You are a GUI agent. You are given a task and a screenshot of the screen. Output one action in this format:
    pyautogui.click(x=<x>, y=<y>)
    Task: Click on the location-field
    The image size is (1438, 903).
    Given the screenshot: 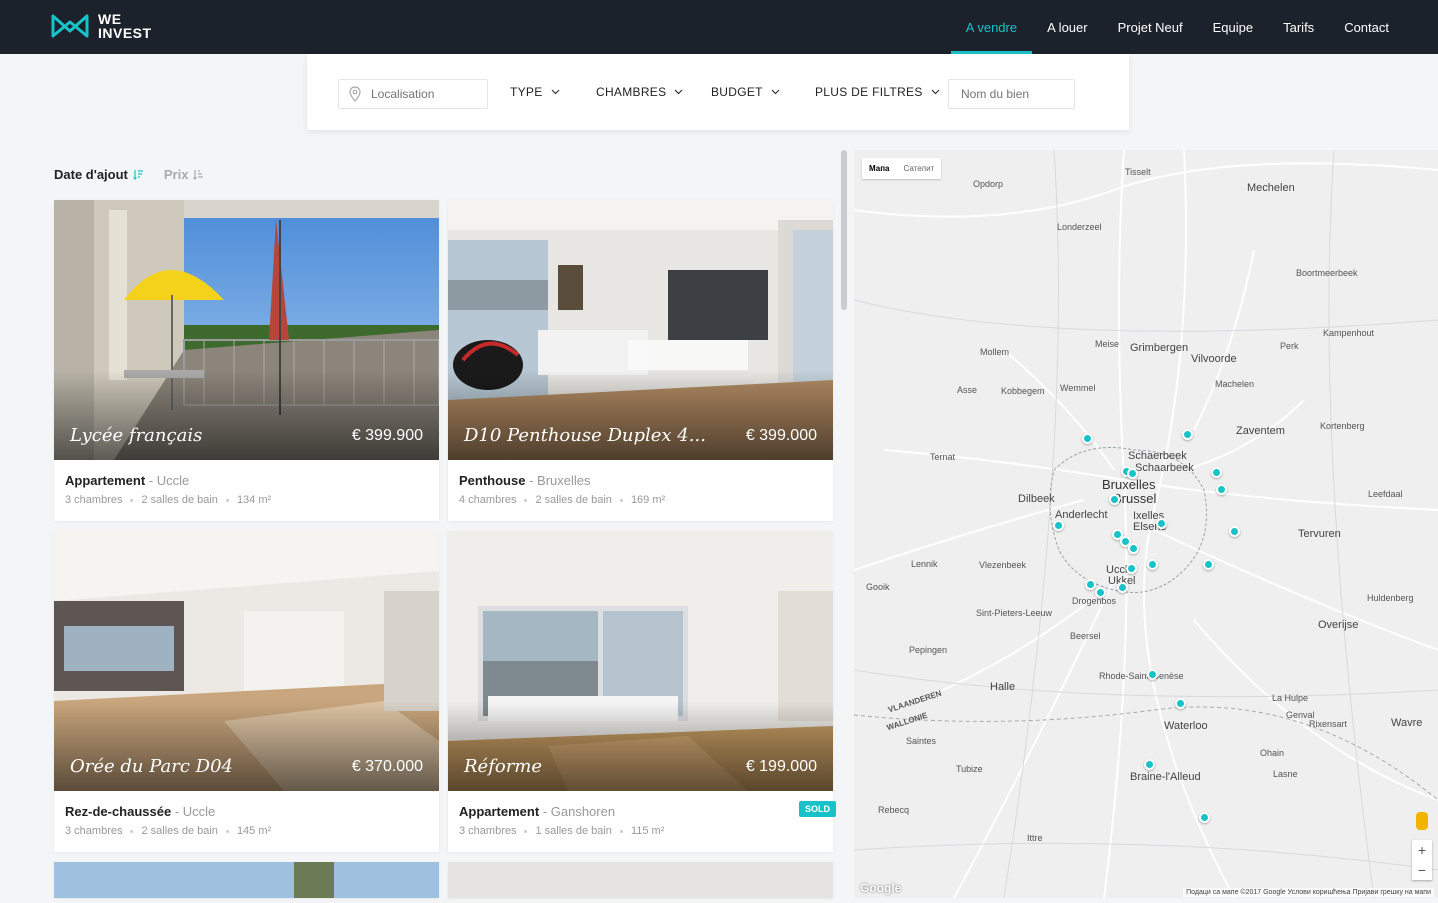 What is the action you would take?
    pyautogui.click(x=413, y=94)
    